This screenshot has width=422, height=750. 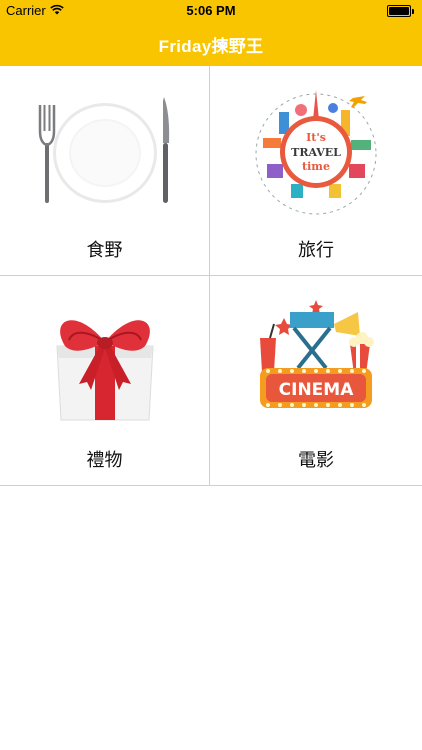 What do you see at coordinates (104, 250) in the screenshot?
I see `tile-label-food: 食野` at bounding box center [104, 250].